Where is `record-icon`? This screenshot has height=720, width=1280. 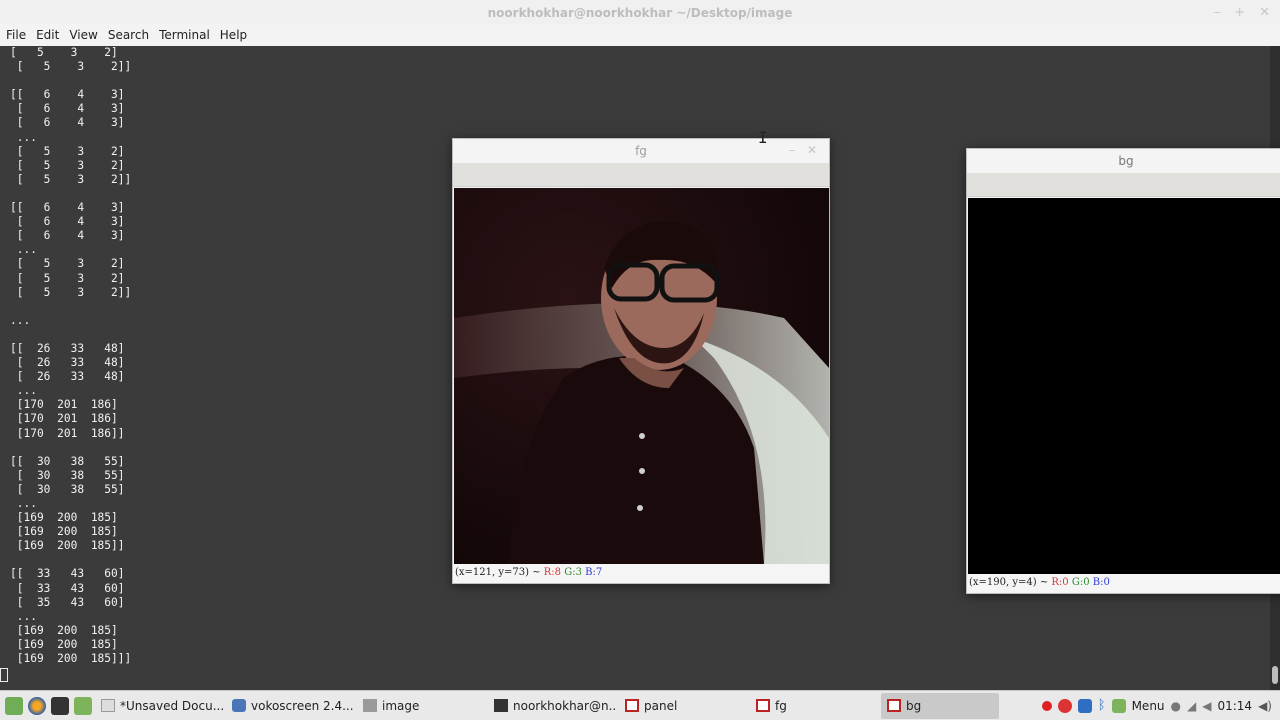
record-icon is located at coordinates (1046, 705).